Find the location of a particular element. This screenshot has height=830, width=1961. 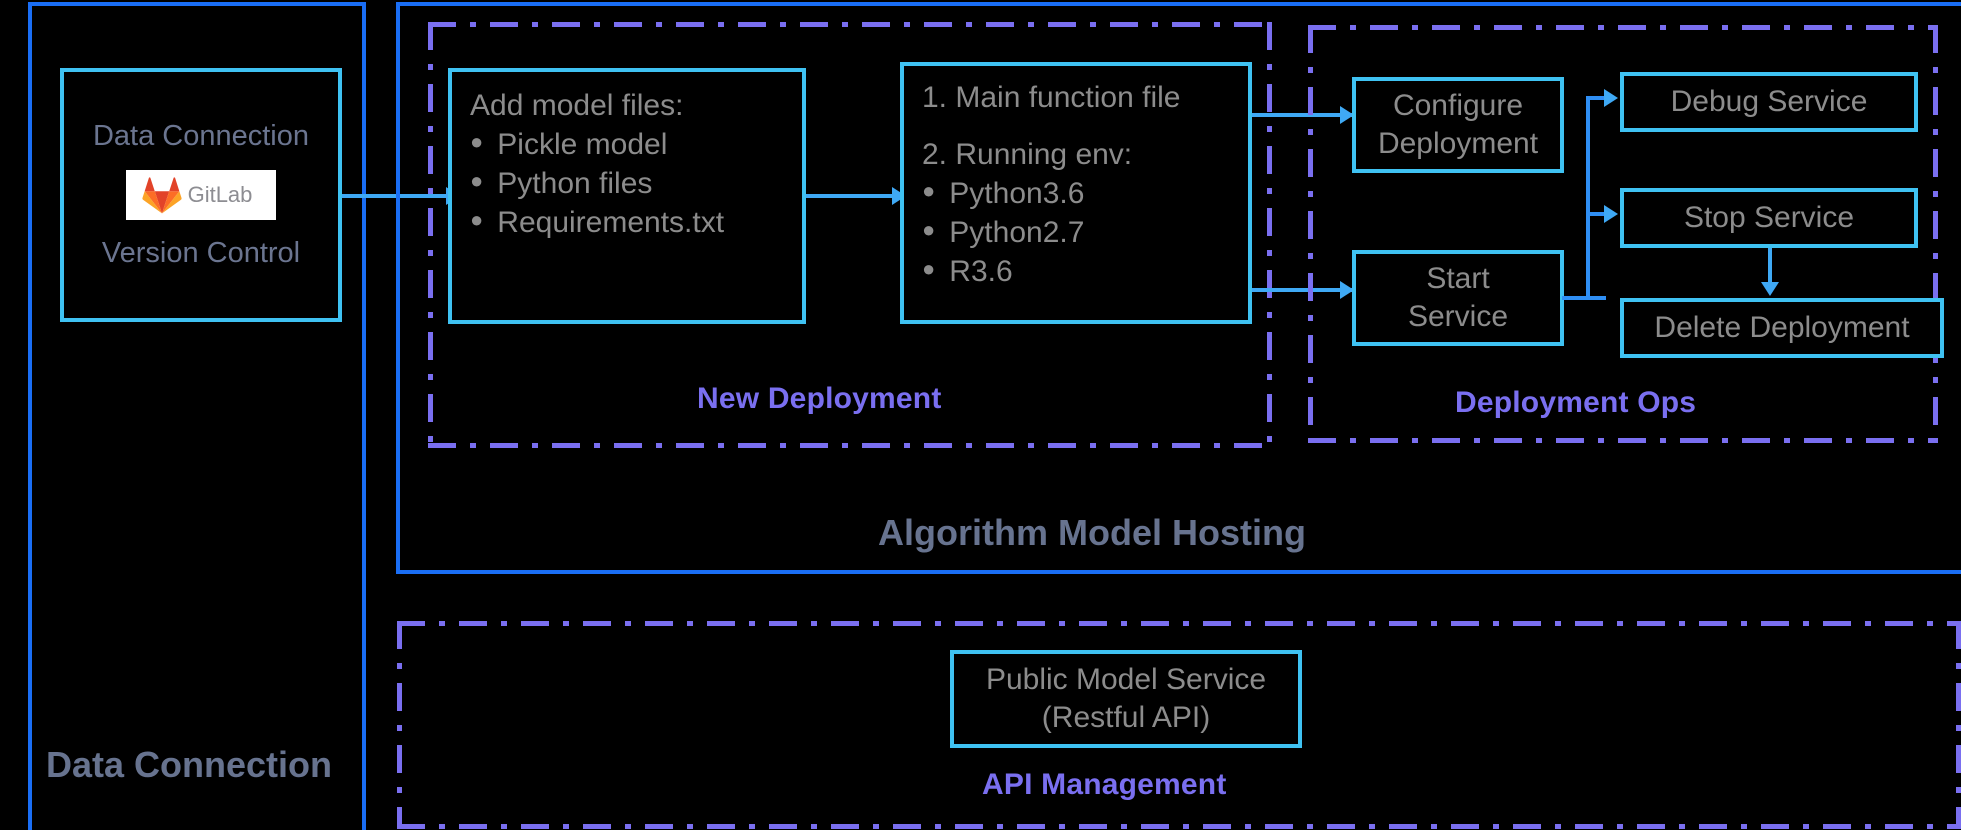

public-model-service-box: Public Model Service (Restful API) is located at coordinates (1126, 699).